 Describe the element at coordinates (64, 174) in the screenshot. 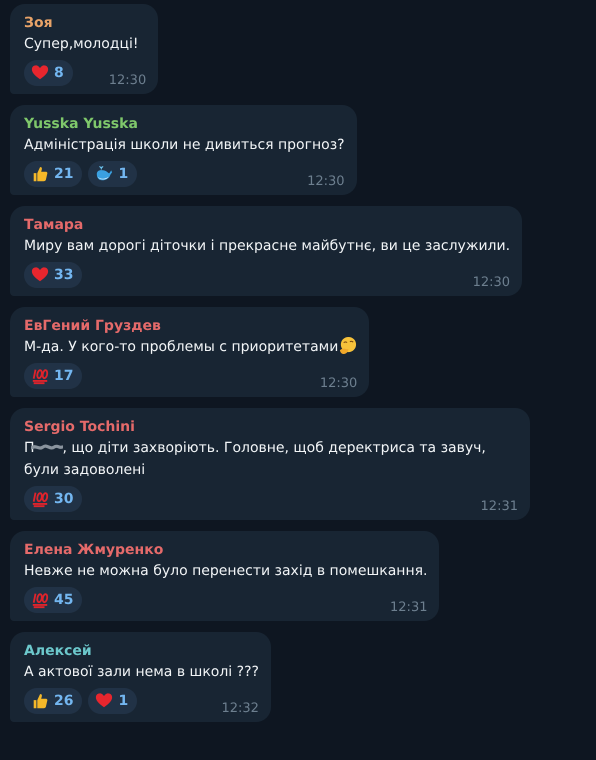

I see `reaction-count: 21` at that location.